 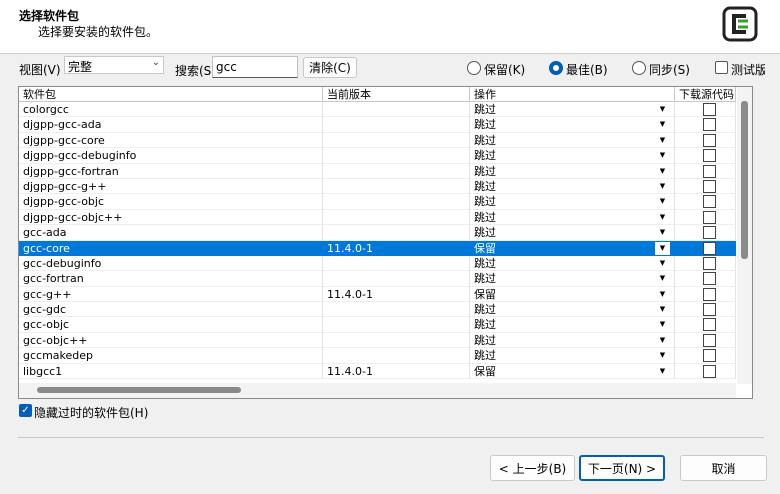 What do you see at coordinates (504, 69) in the screenshot?
I see `radio-keep-label: 保留(K)` at bounding box center [504, 69].